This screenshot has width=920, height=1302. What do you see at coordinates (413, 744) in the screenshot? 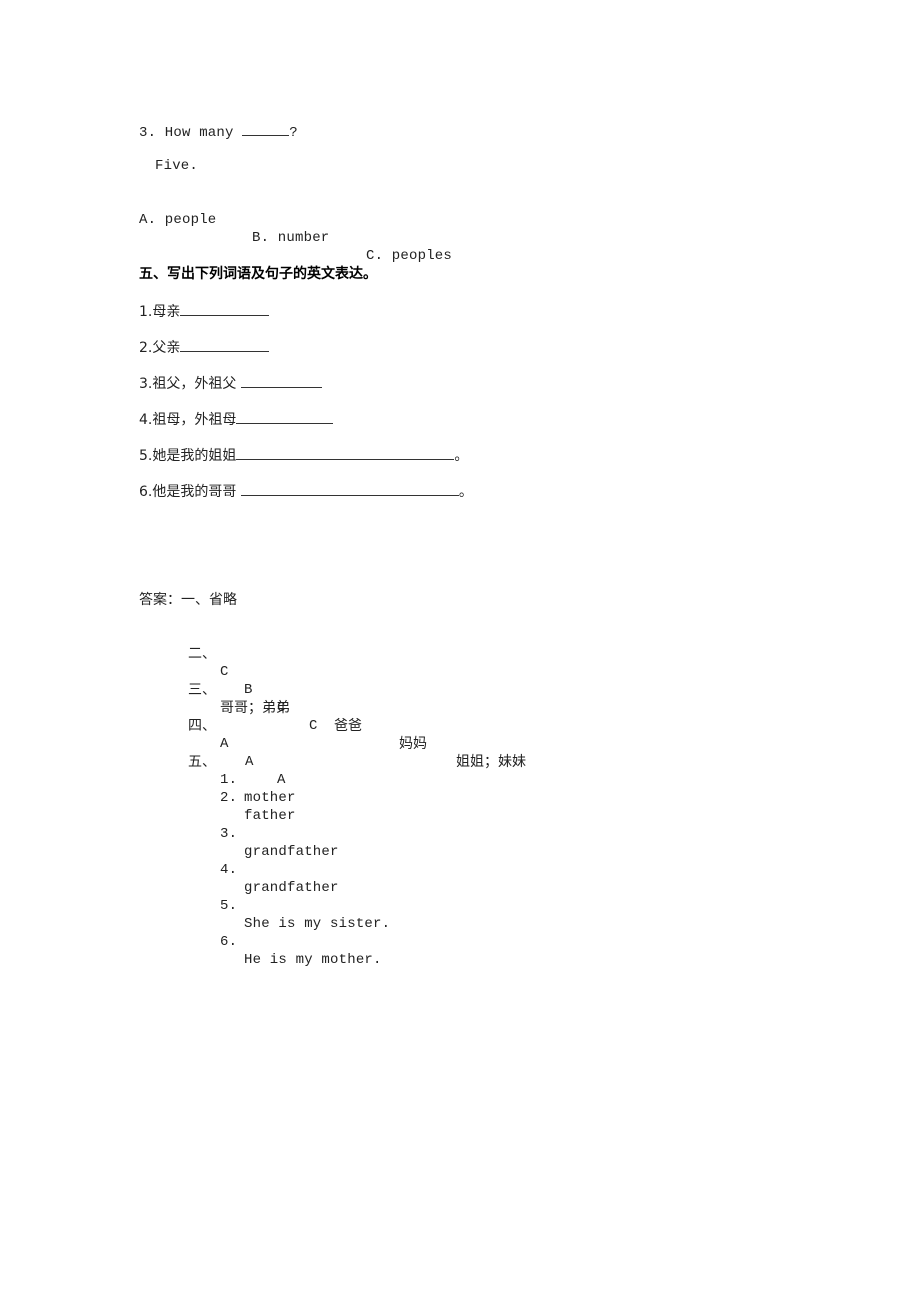
I see `answer-value: 妈妈` at bounding box center [413, 744].